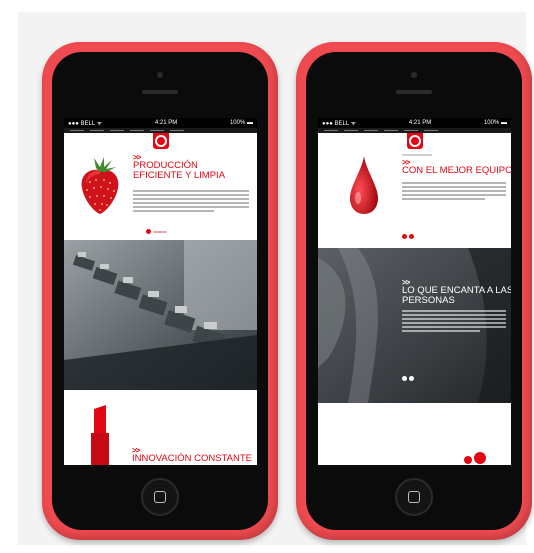 Image resolution: width=534 pixels, height=553 pixels. I want to click on section-title: PRODUCCIÓN EFICIENTE Y LIMPIA, so click(179, 171).